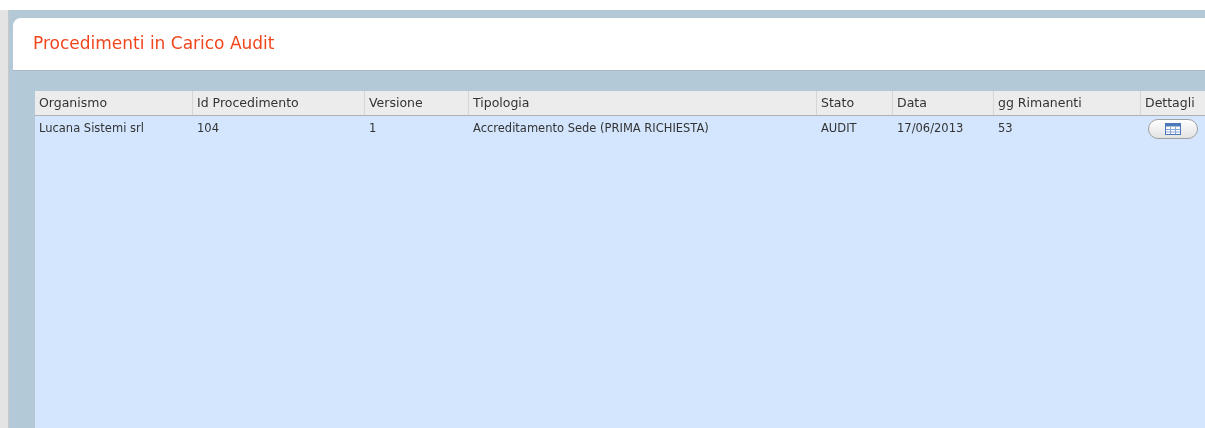  What do you see at coordinates (1005, 129) in the screenshot?
I see `table-cell-text: 53` at bounding box center [1005, 129].